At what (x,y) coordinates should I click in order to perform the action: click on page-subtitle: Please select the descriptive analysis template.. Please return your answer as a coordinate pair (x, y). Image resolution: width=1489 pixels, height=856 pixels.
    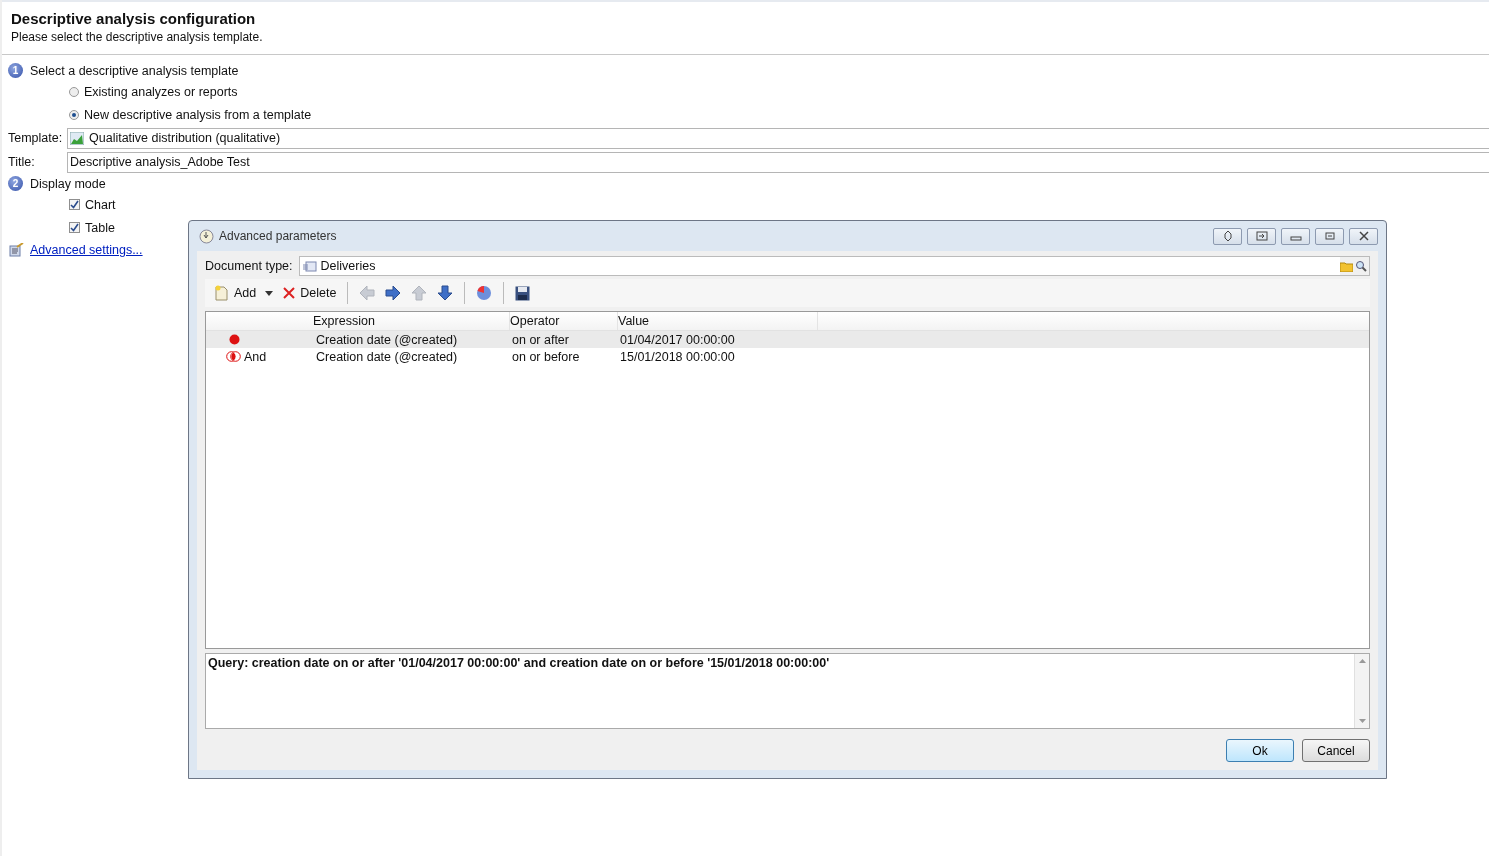
    Looking at the image, I should click on (137, 37).